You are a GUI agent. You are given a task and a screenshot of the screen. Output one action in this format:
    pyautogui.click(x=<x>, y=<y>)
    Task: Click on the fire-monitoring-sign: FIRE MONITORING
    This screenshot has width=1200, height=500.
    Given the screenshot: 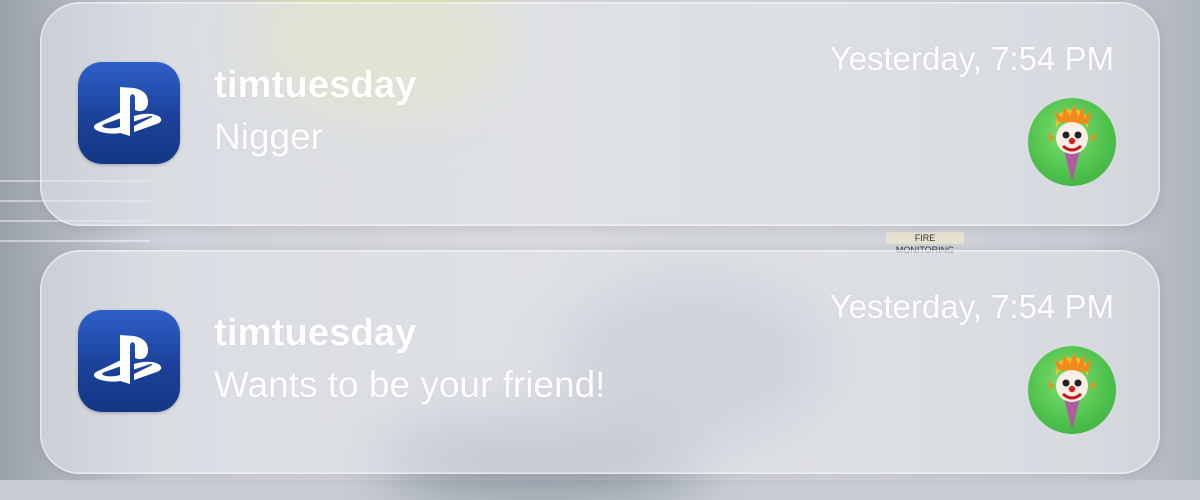 What is the action you would take?
    pyautogui.click(x=925, y=243)
    